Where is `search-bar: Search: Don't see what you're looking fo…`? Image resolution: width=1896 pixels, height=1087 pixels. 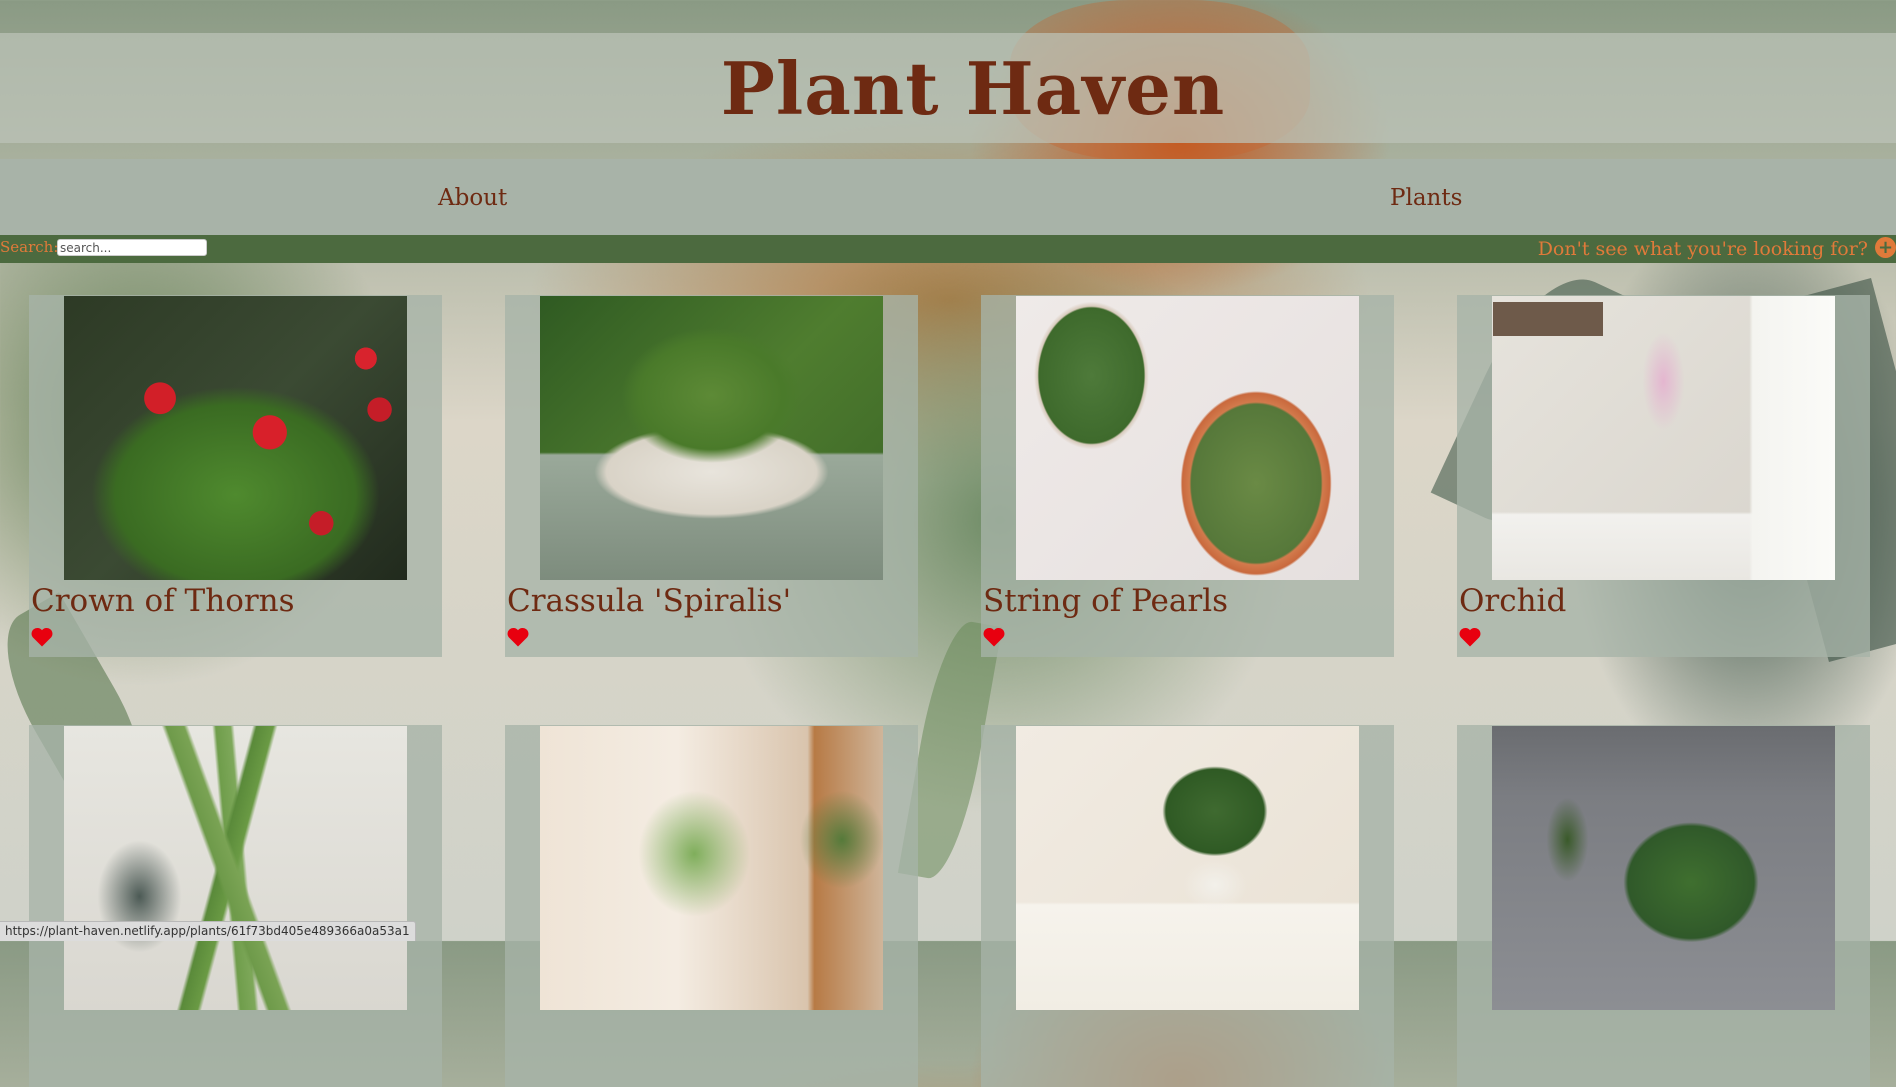
search-bar: Search: Don't see what you're looking fo… is located at coordinates (948, 249).